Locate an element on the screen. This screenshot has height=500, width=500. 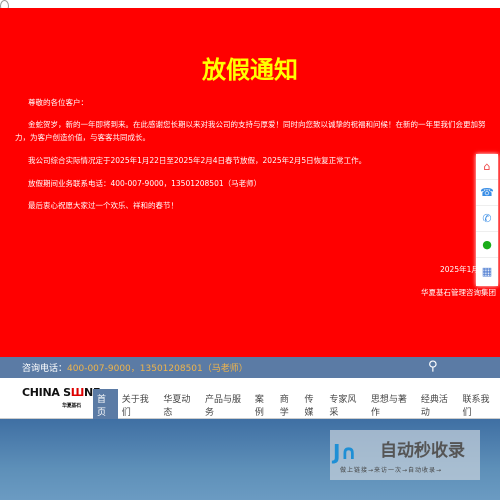
nav-media: 传媒 is located at coordinates (313, 405).